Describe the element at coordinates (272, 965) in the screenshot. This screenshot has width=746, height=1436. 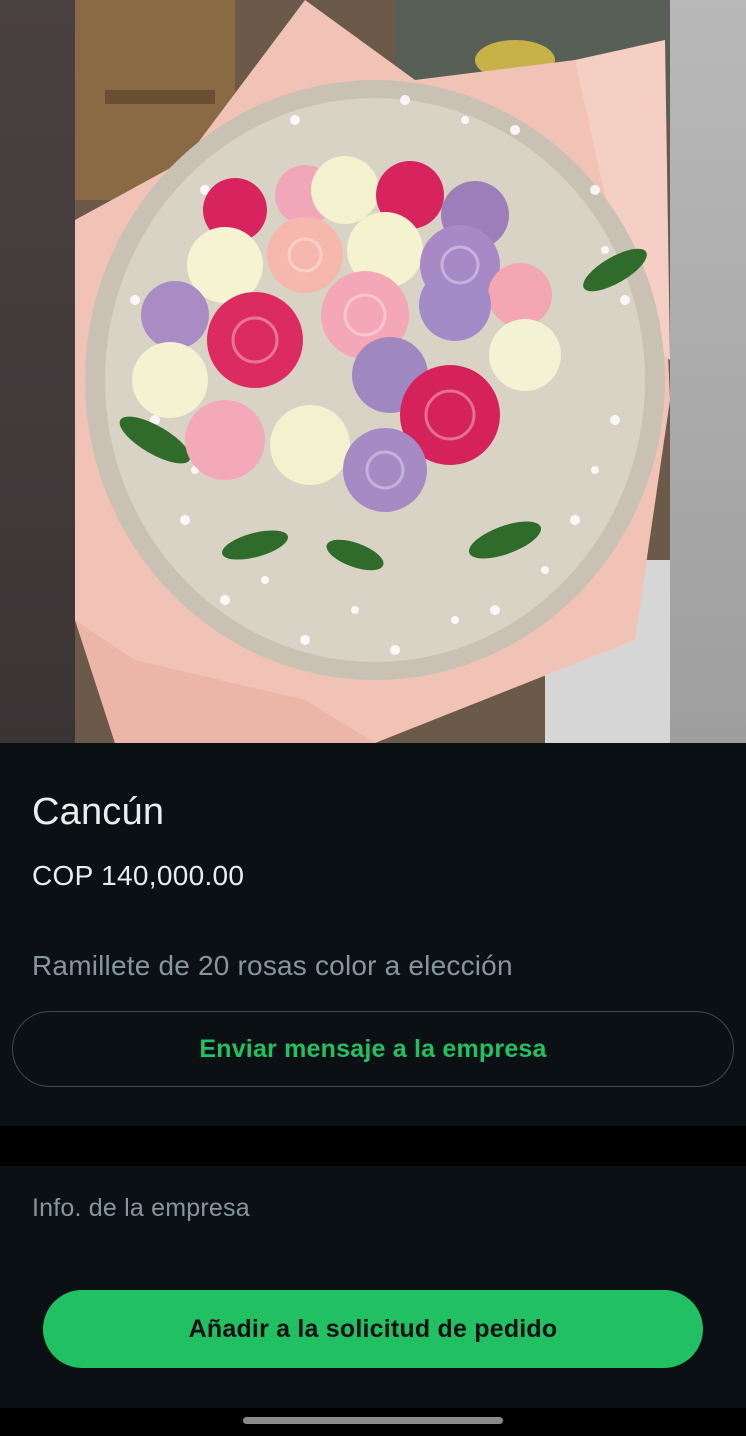
I see `product-description: Ramillete de 20 rosas color a elección` at that location.